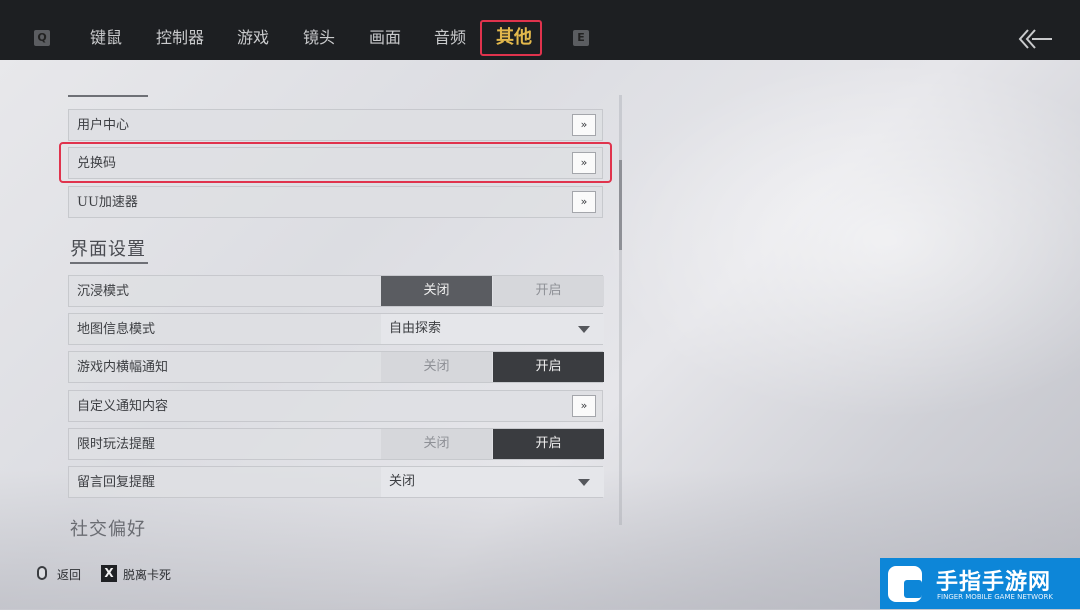 The height and width of the screenshot is (610, 1080). What do you see at coordinates (123, 406) in the screenshot?
I see `setting-label: 自定义通知内容` at bounding box center [123, 406].